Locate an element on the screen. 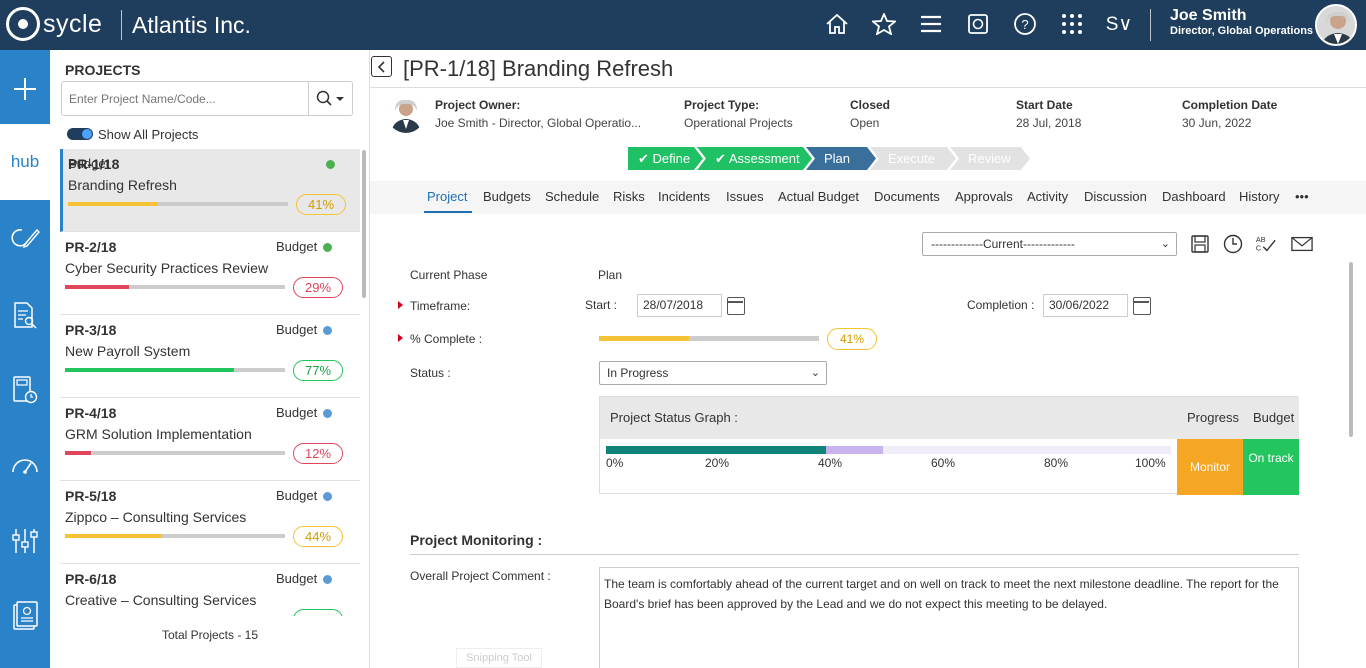  version-select: -------------Current------------- ⌄ is located at coordinates (1049, 244).